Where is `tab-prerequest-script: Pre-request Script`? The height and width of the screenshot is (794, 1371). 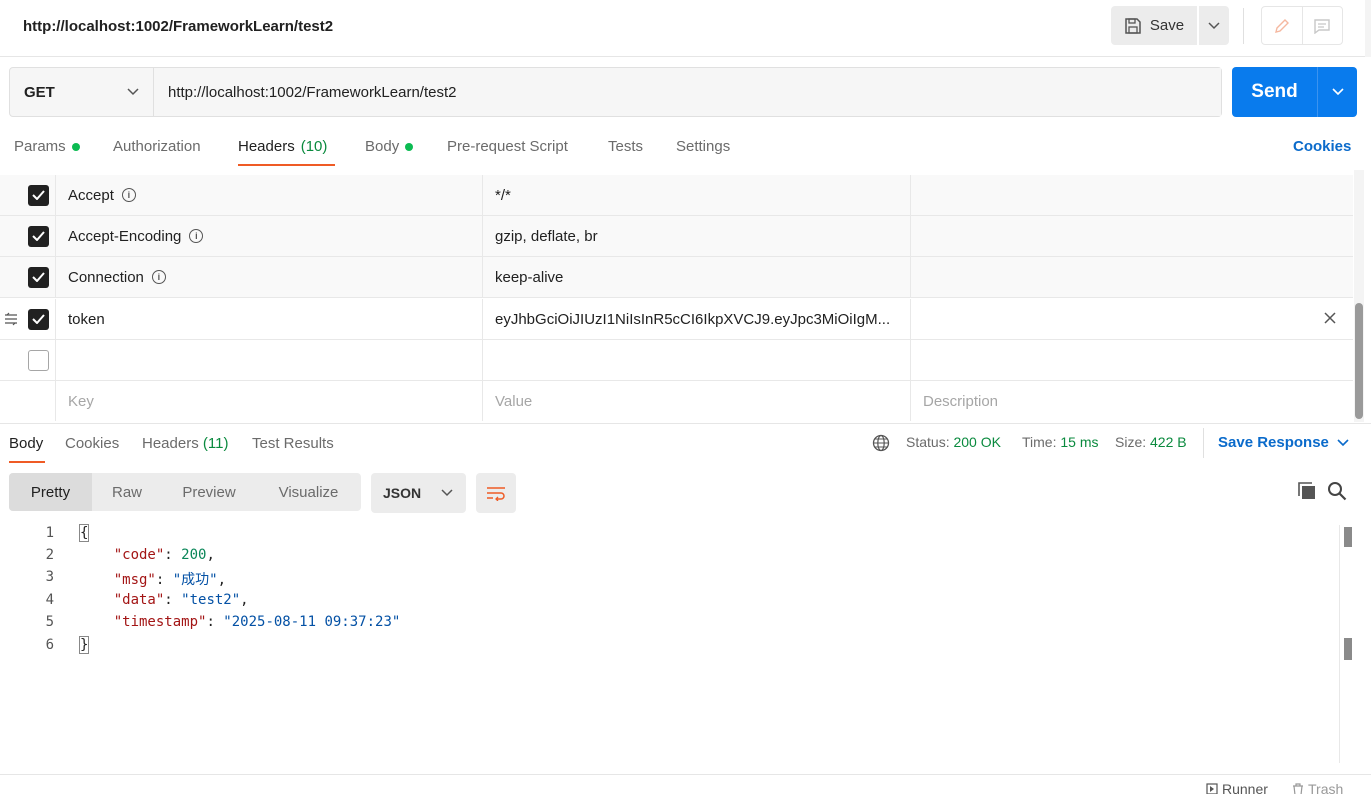 tab-prerequest-script: Pre-request Script is located at coordinates (507, 146).